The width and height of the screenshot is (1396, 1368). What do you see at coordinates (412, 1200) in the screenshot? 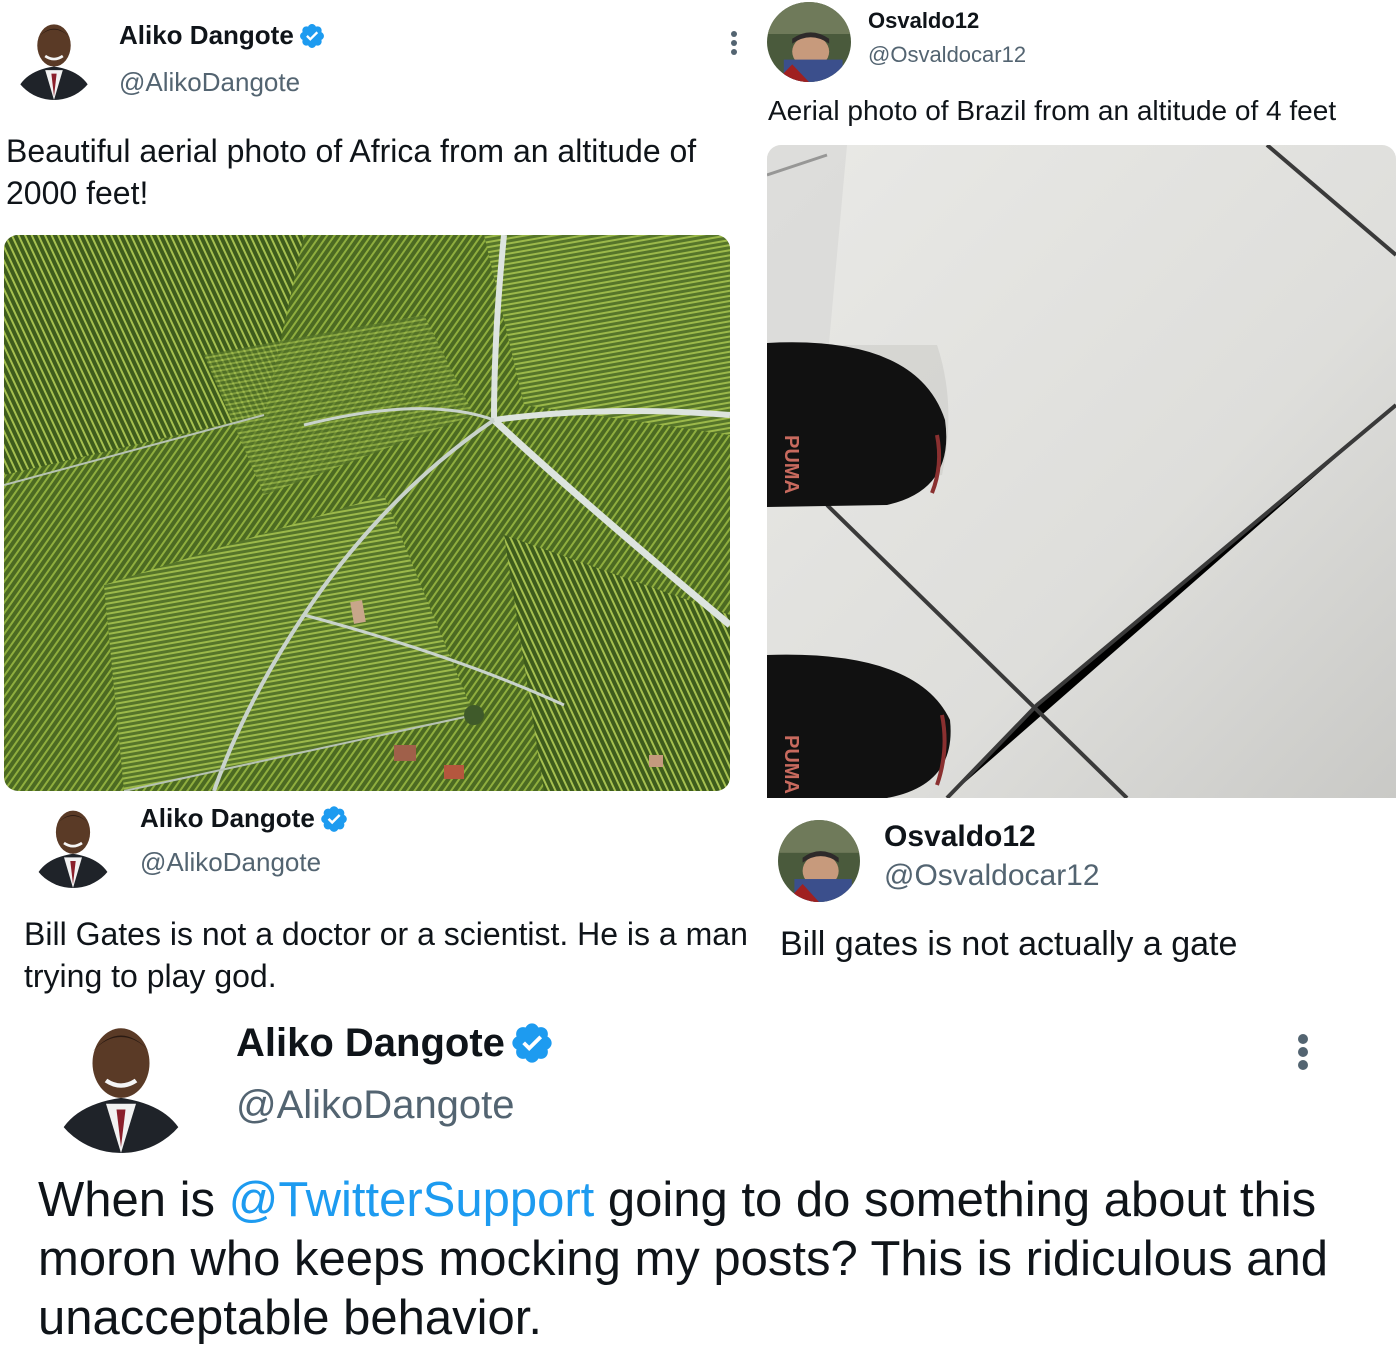
I see `mention-link: @TwitterSupport` at bounding box center [412, 1200].